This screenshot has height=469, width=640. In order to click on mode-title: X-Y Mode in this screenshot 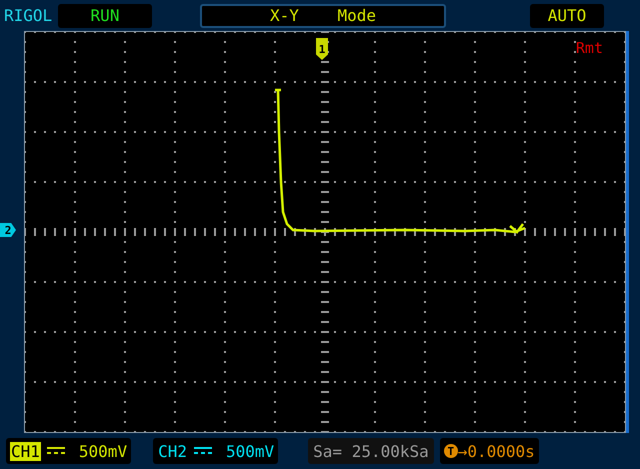, I will do `click(323, 16)`.